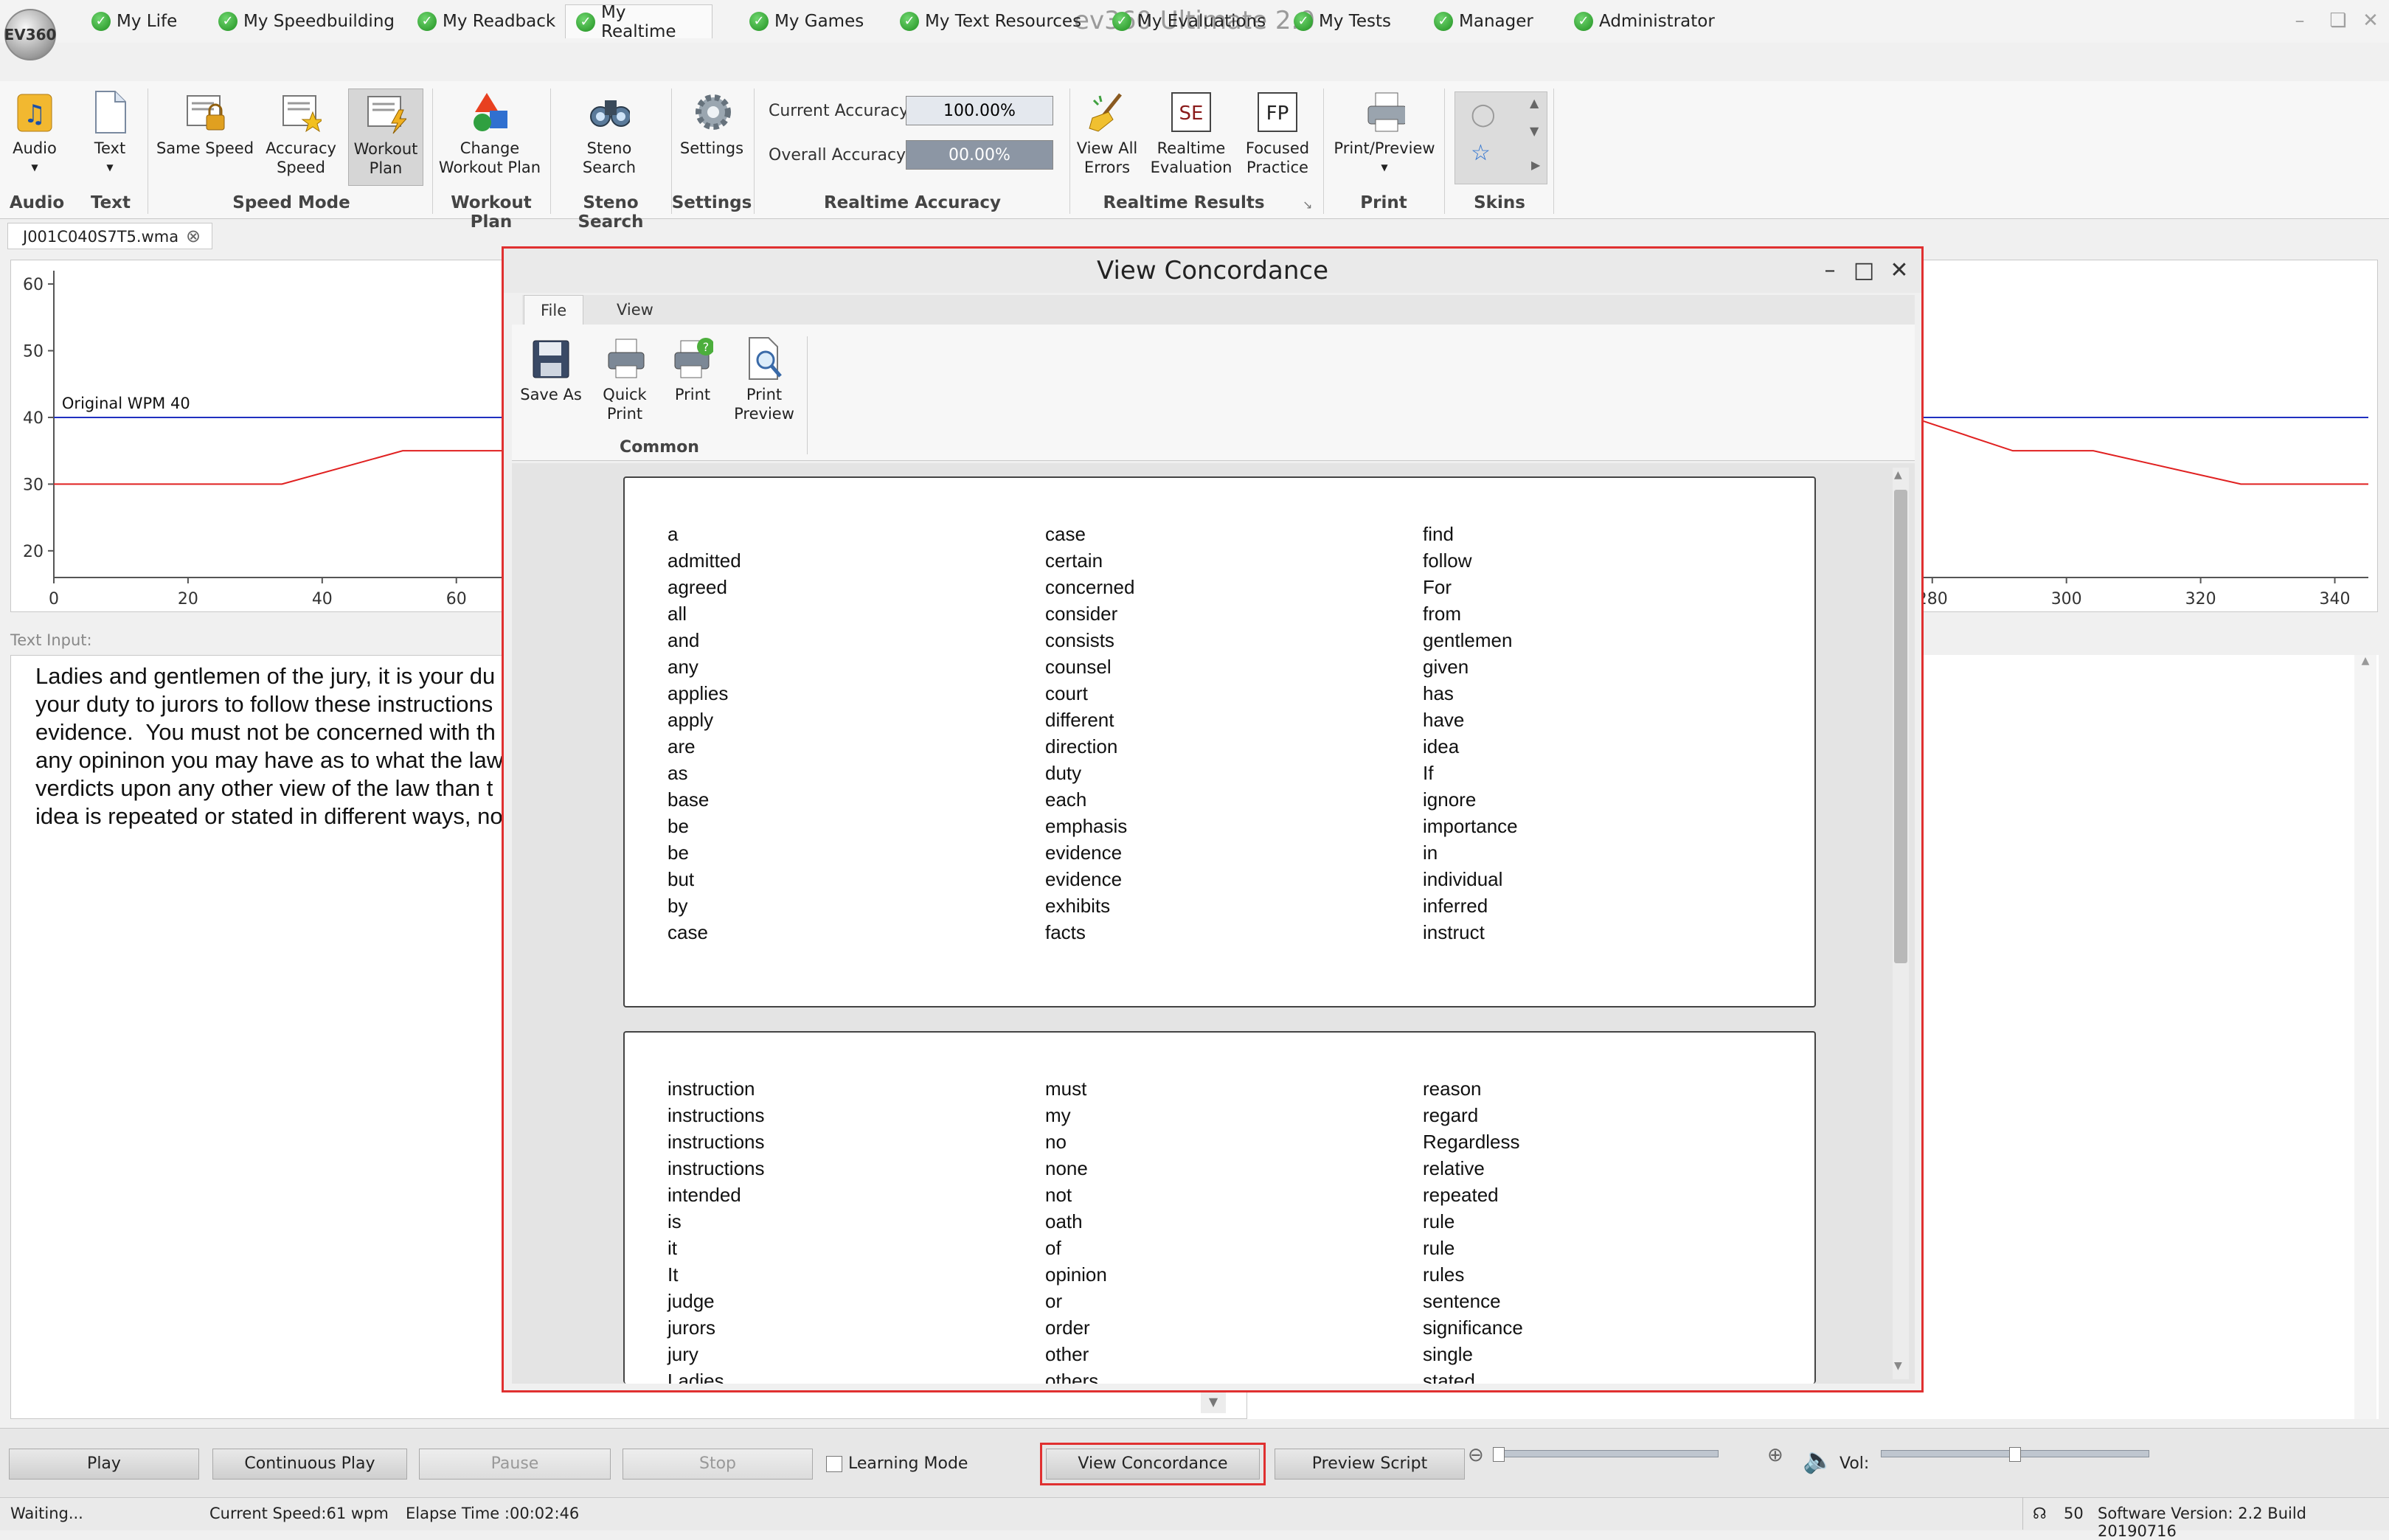  What do you see at coordinates (554, 310) in the screenshot?
I see `dialog-tab-file: File` at bounding box center [554, 310].